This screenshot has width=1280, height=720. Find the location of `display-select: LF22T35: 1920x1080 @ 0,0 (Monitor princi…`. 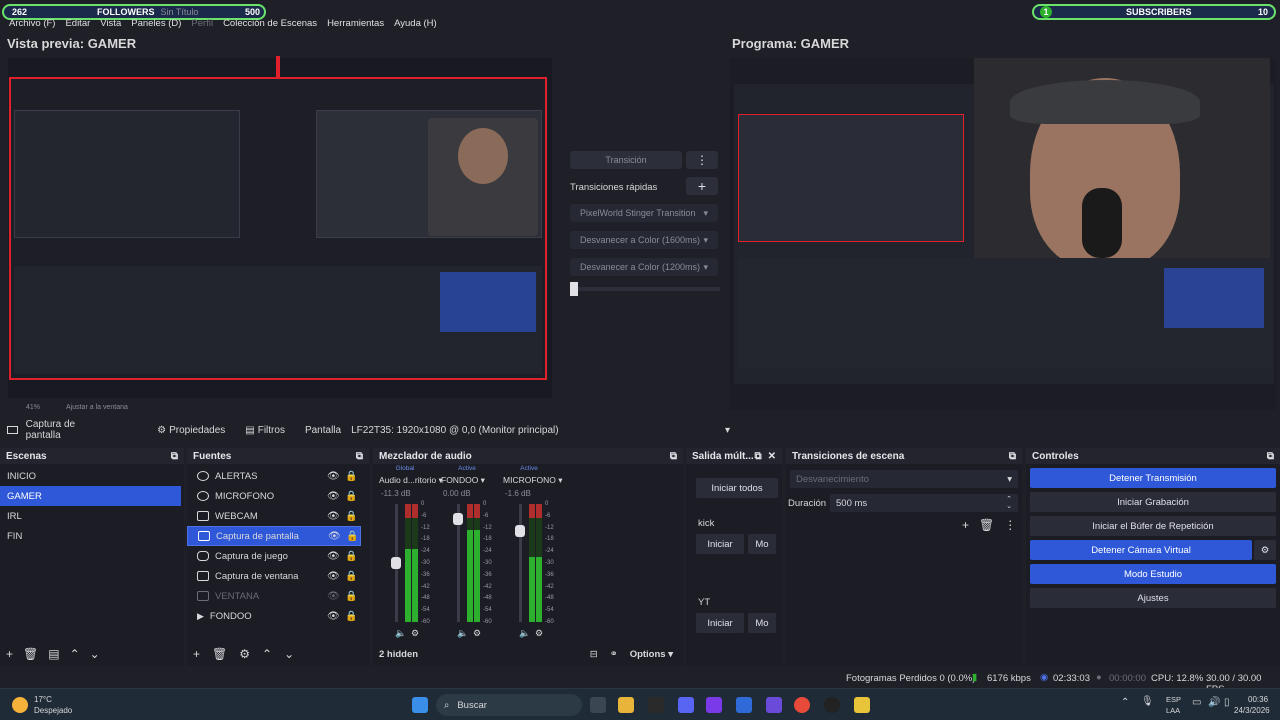

display-select: LF22T35: 1920x1080 @ 0,0 (Monitor princi… is located at coordinates (540, 430).